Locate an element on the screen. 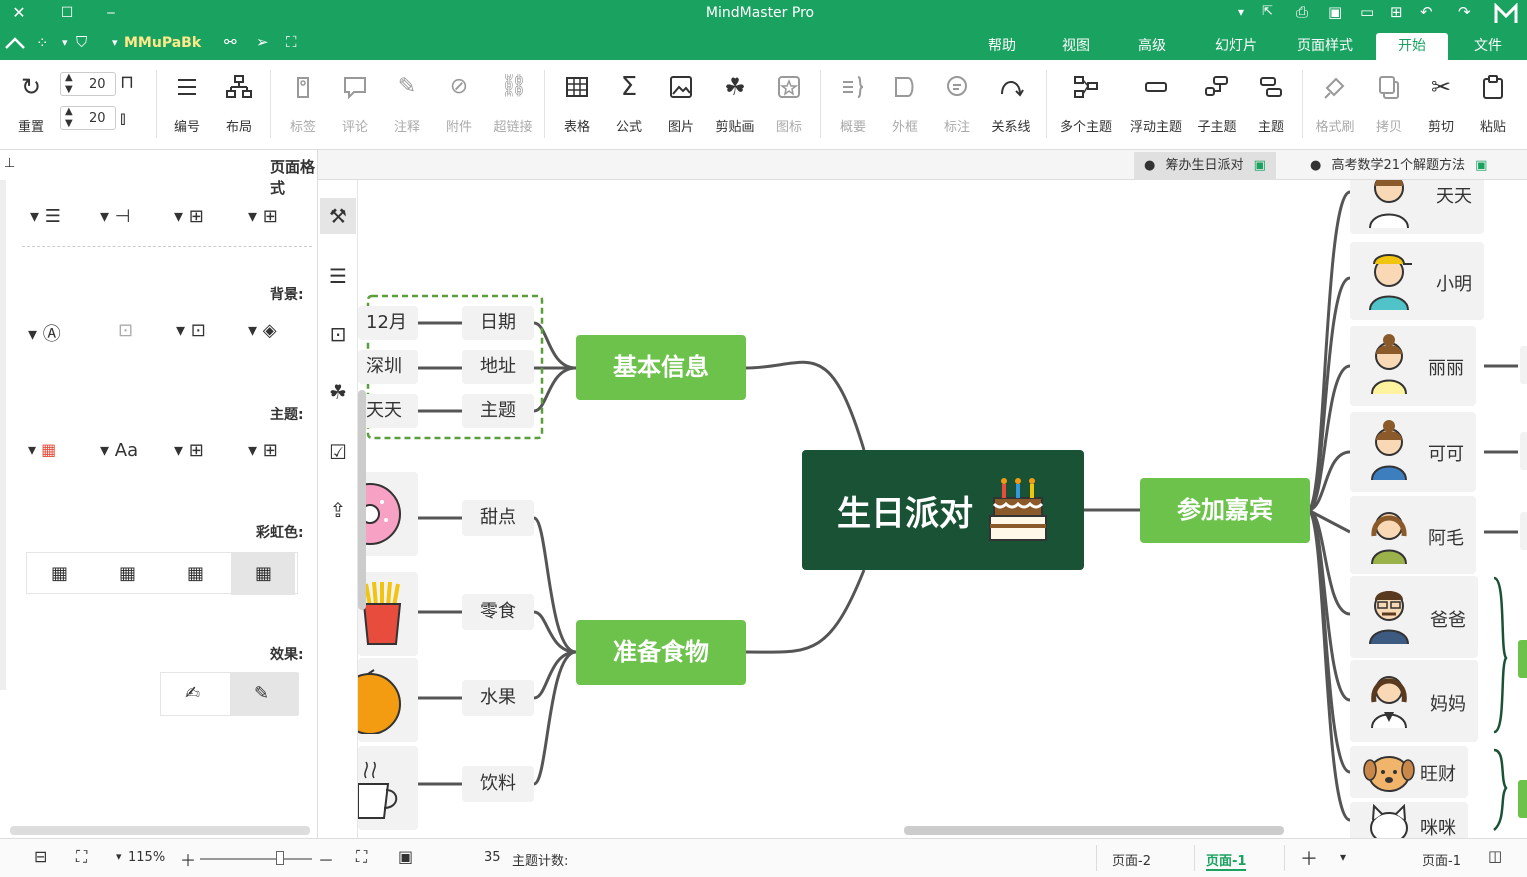 The width and height of the screenshot is (1527, 877). attachment-button: ⊘ 附件 is located at coordinates (459, 105).